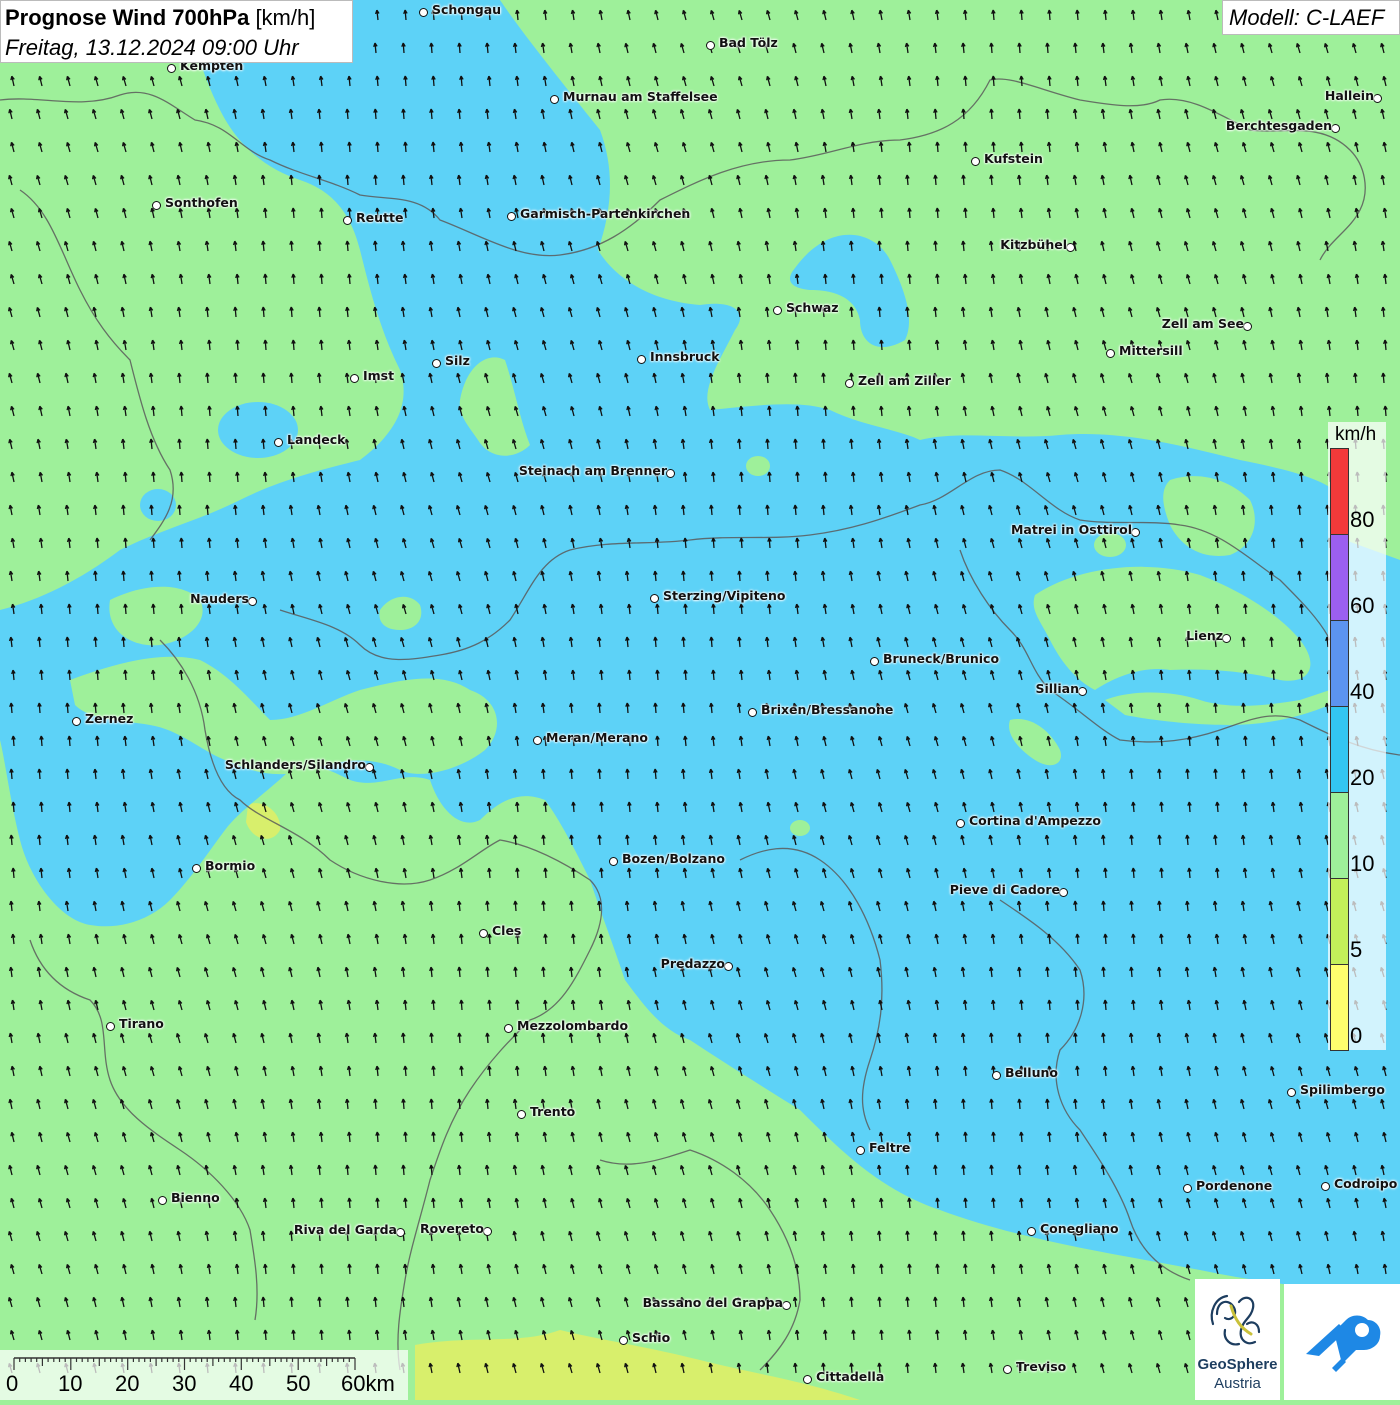  What do you see at coordinates (640, 96) in the screenshot?
I see `city-label: Murnau am Staffelsee` at bounding box center [640, 96].